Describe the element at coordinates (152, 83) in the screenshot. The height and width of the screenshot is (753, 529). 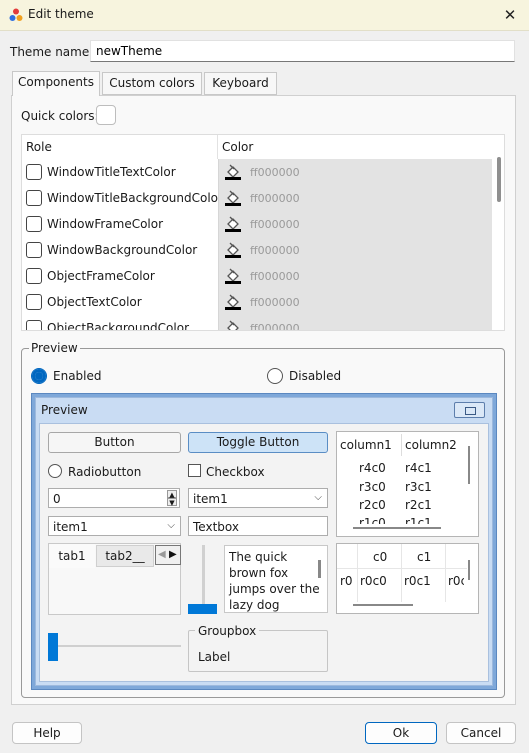
I see `tab-custom-colors: Custom colors` at that location.